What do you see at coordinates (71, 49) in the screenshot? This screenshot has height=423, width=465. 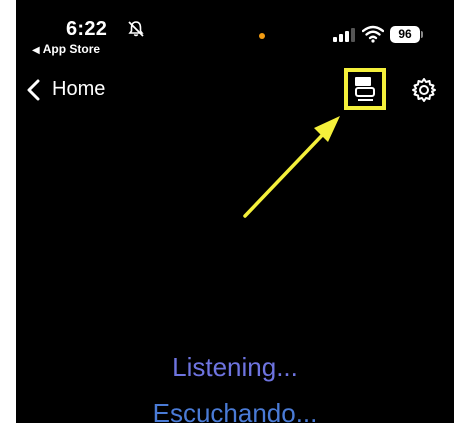 I see `back-app-label: App Store` at bounding box center [71, 49].